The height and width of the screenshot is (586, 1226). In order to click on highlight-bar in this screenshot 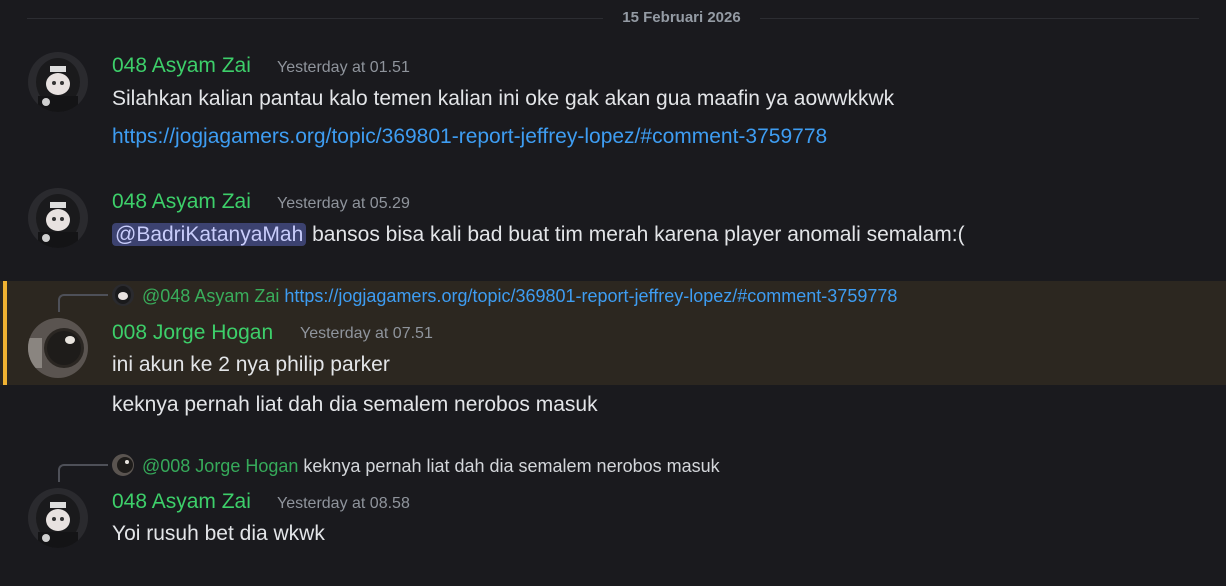, I will do `click(5, 333)`.